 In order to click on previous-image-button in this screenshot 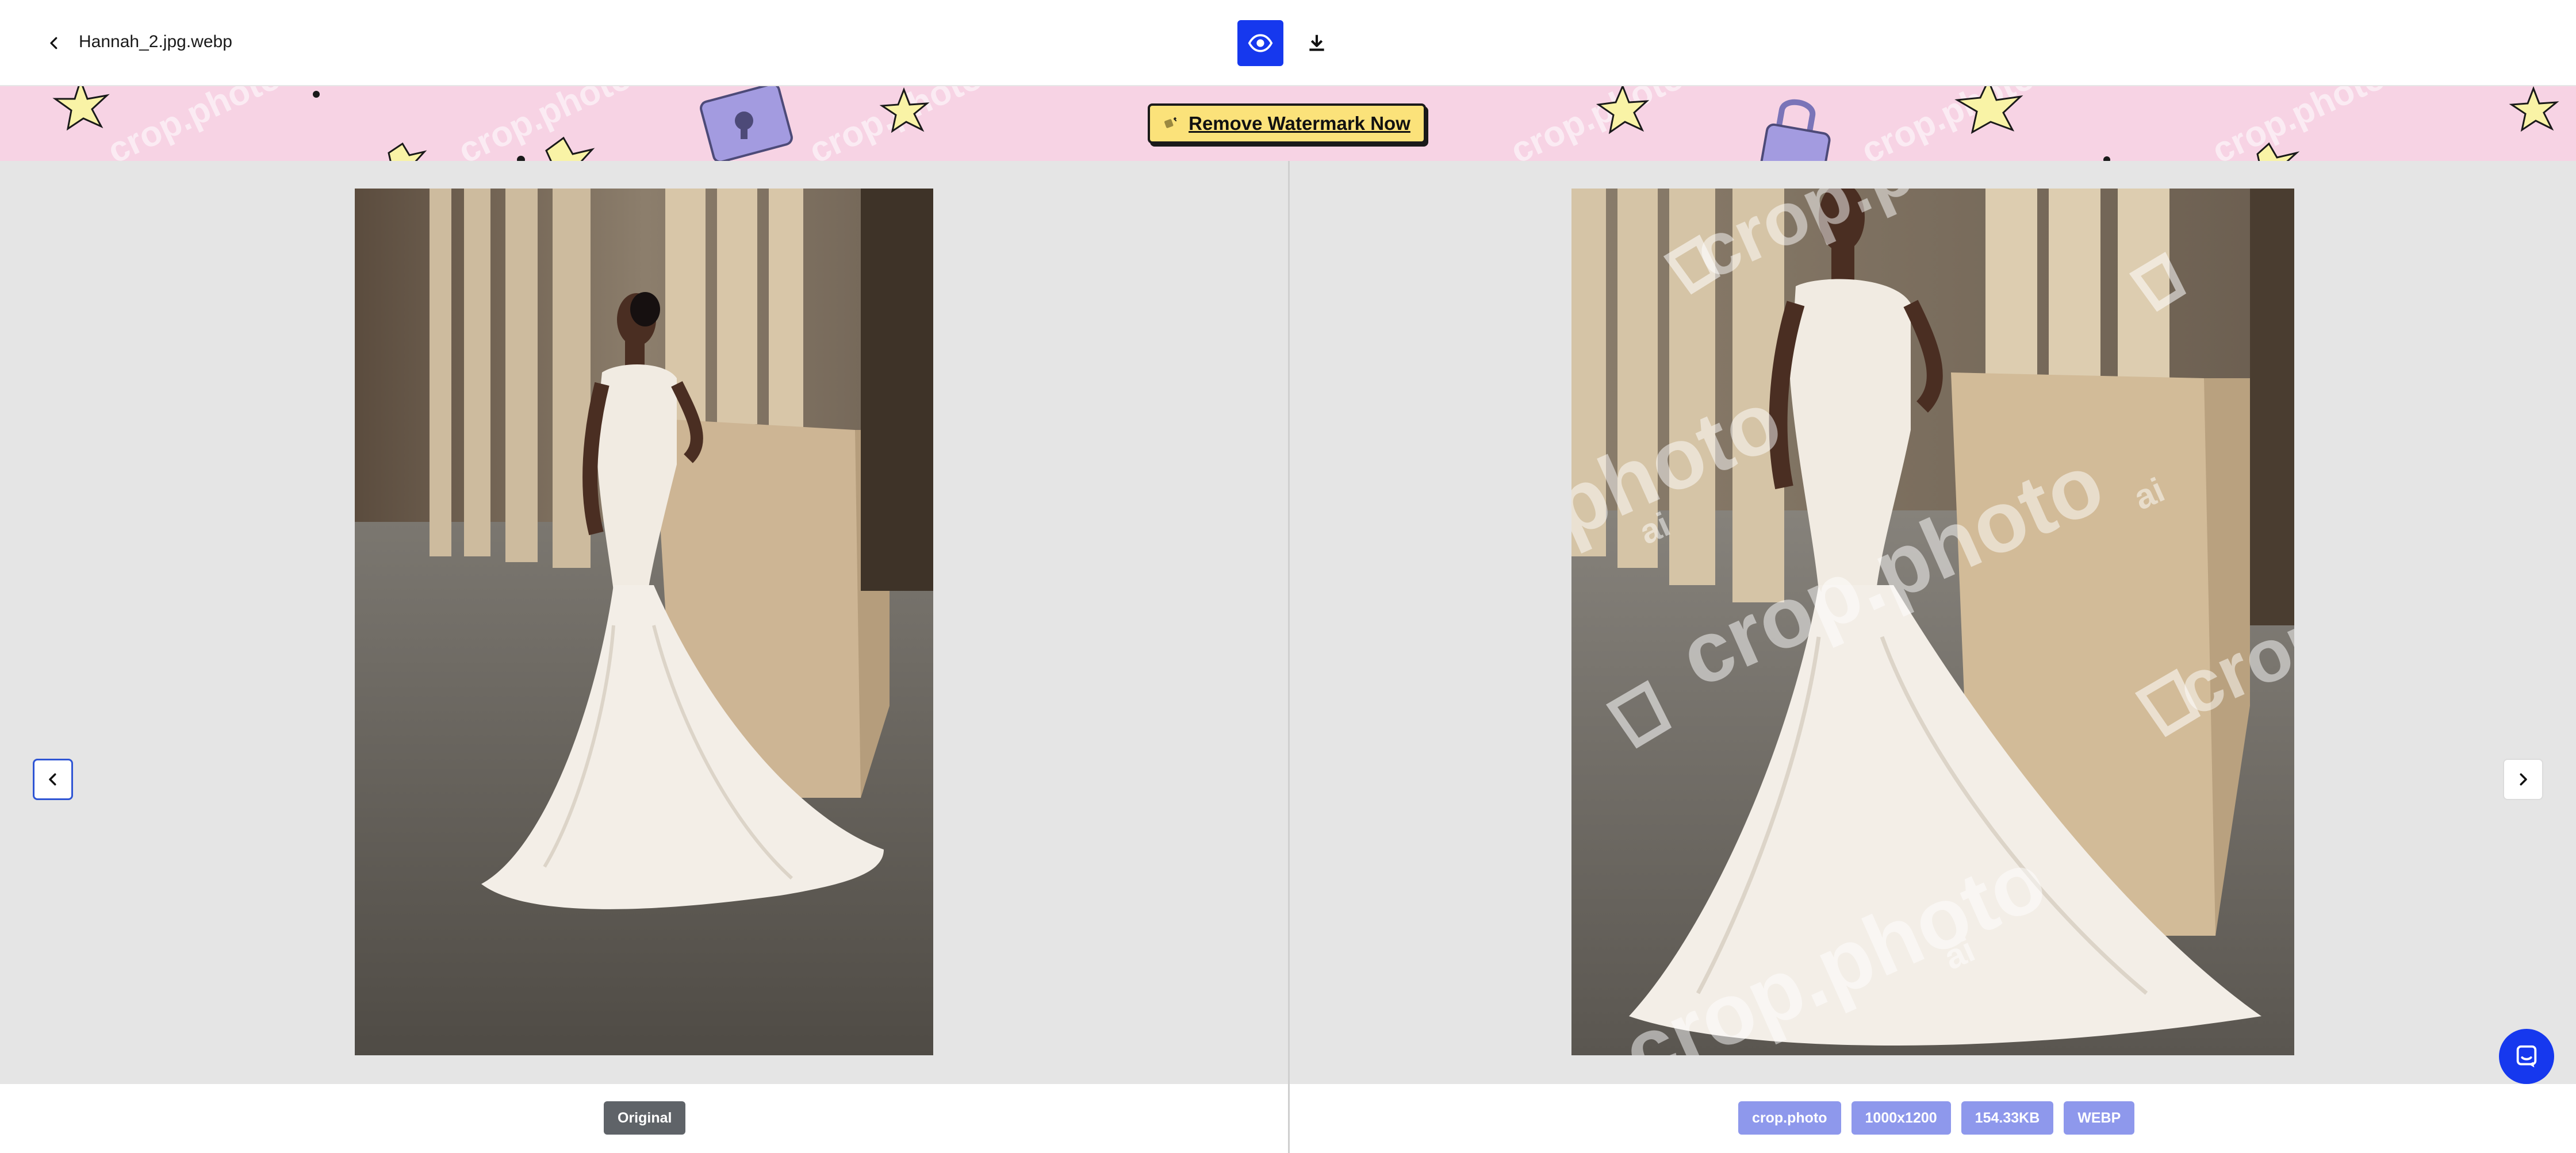, I will do `click(53, 779)`.